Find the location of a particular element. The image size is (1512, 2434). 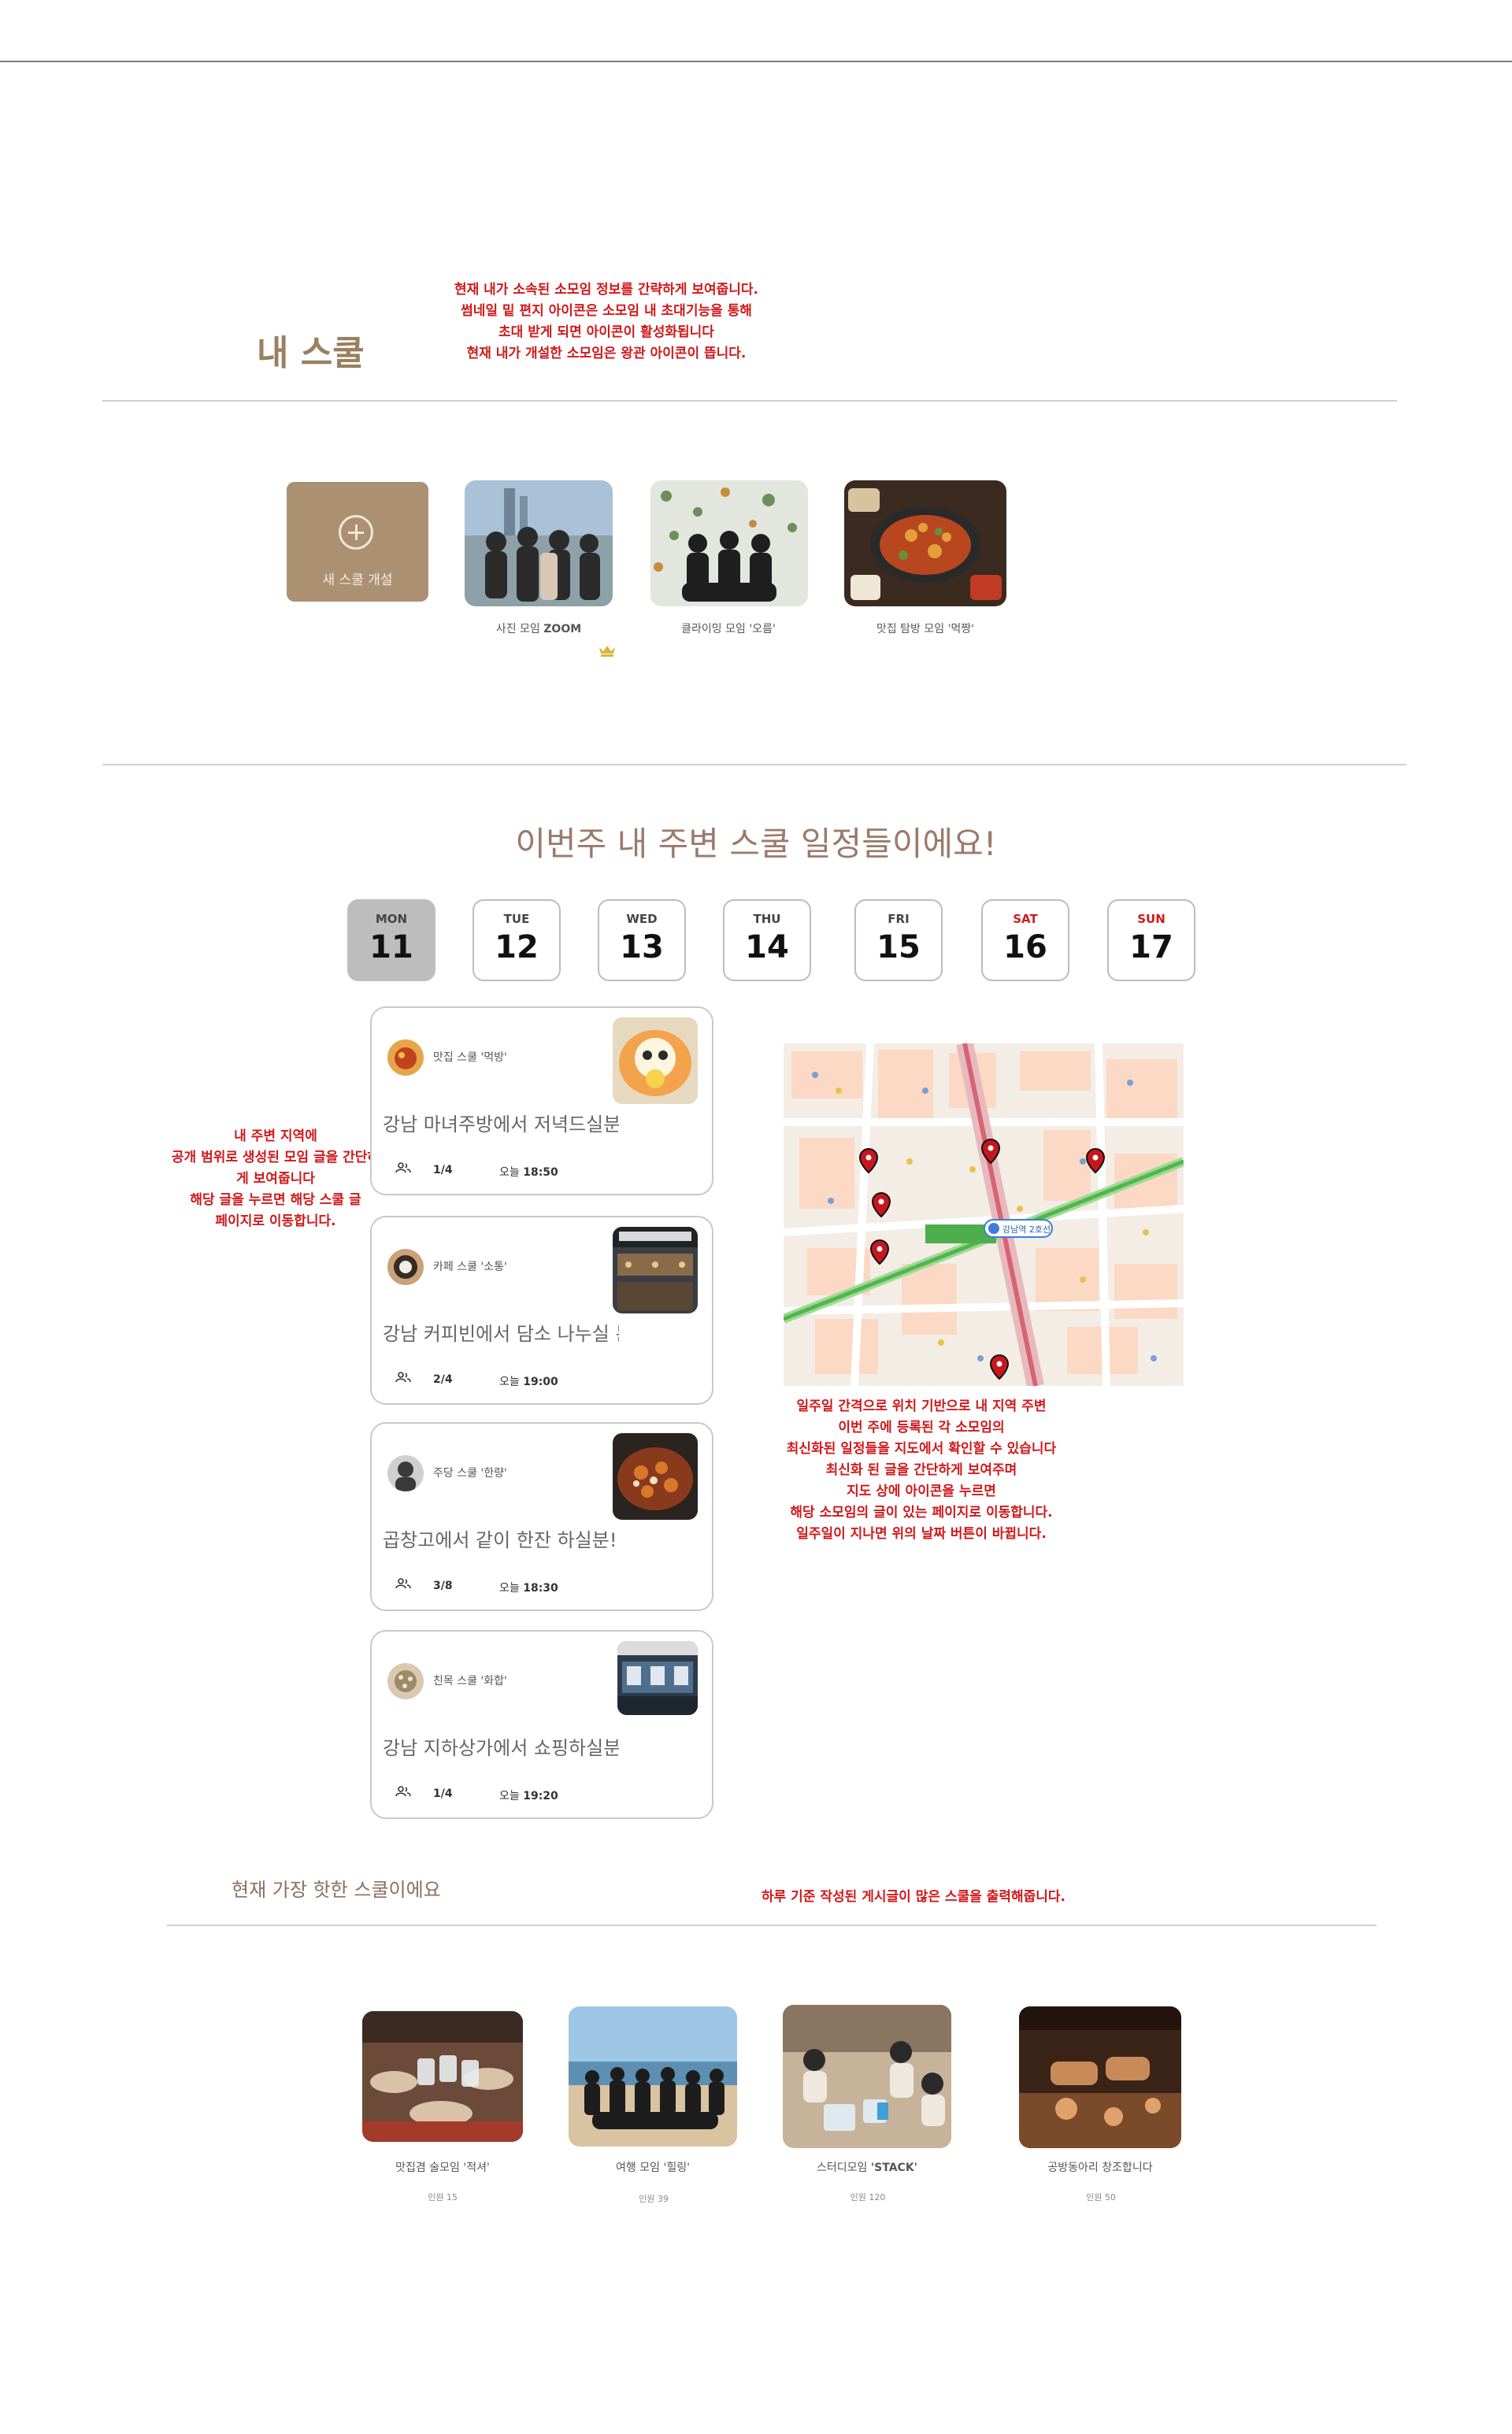

day-button-thu: THU 14 is located at coordinates (767, 940).